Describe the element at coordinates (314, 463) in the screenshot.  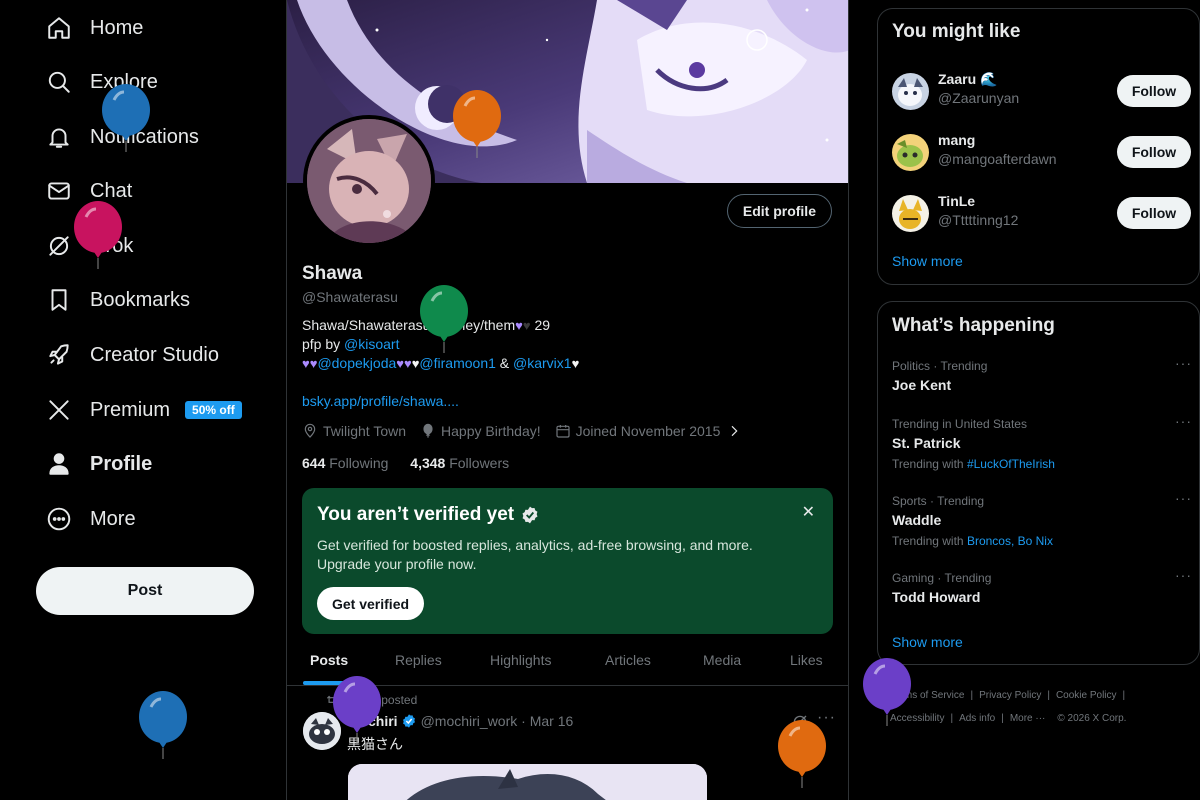
I see `following-count: 644` at that location.